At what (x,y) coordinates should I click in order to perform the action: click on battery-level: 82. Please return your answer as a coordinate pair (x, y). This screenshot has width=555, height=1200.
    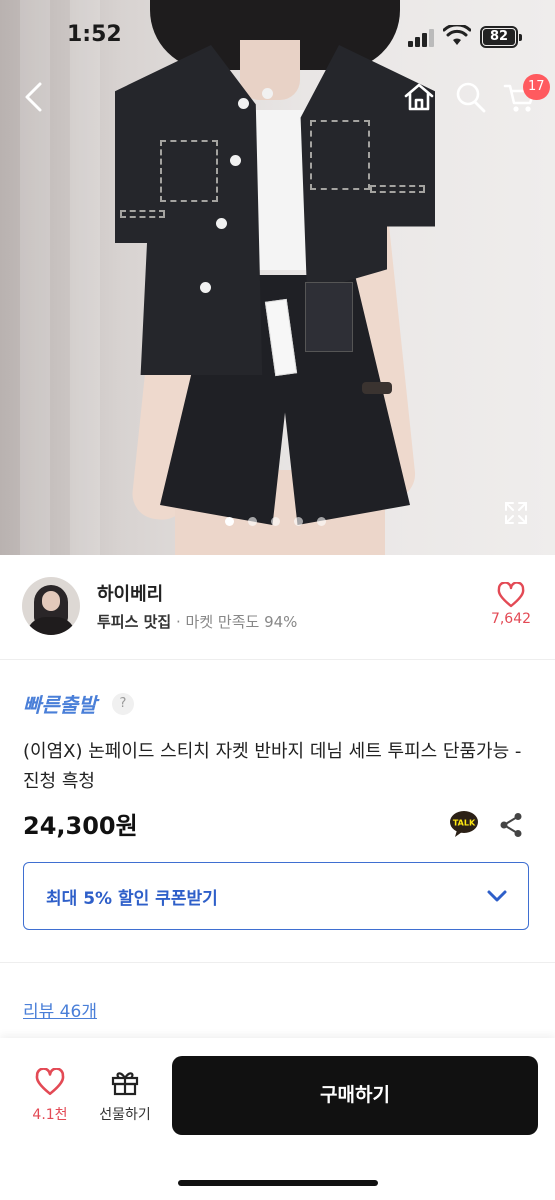
    Looking at the image, I should click on (499, 37).